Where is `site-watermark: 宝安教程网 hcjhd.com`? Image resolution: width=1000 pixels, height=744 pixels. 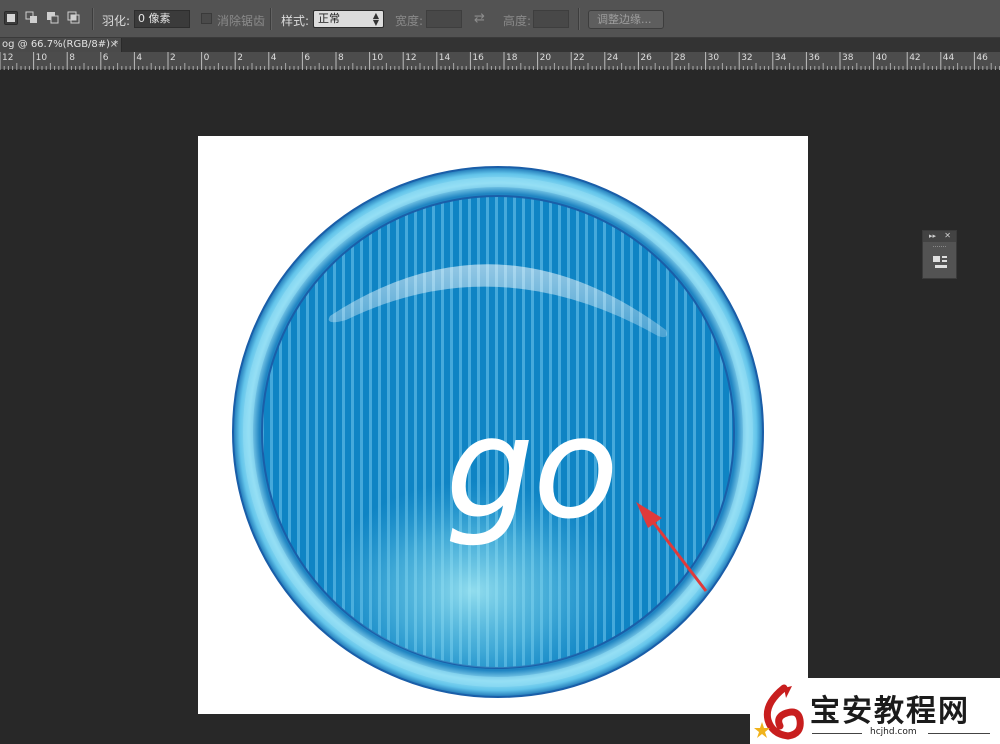 site-watermark: 宝安教程网 hcjhd.com is located at coordinates (875, 711).